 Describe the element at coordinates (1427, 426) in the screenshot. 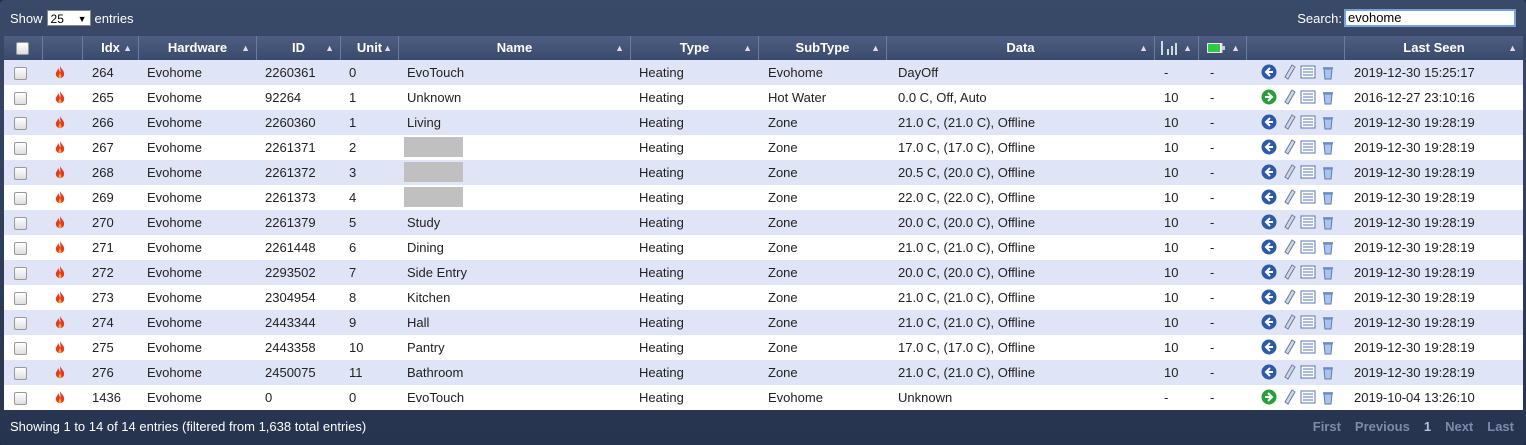

I see `page-1-button: 1` at that location.